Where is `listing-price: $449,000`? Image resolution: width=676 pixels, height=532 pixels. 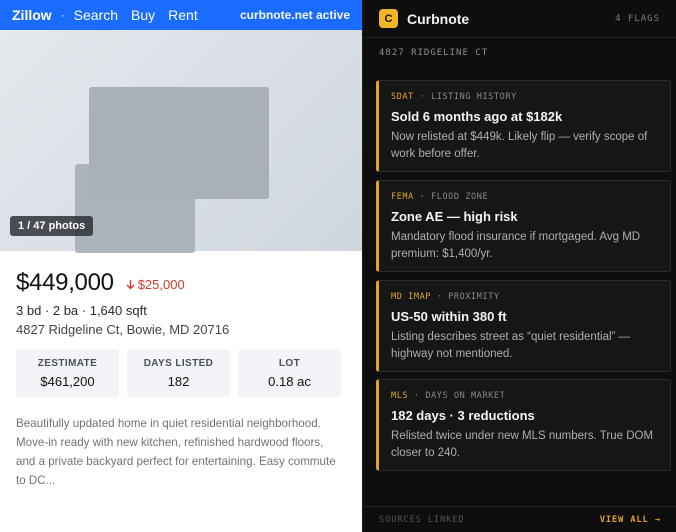 listing-price: $449,000 is located at coordinates (65, 282).